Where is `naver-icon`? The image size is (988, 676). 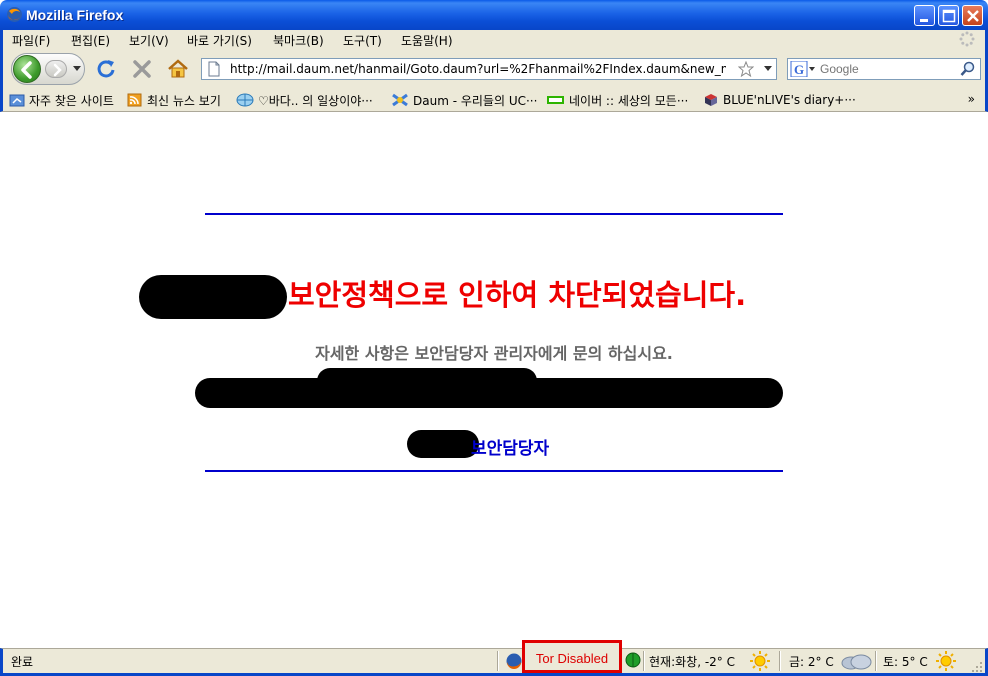
naver-icon is located at coordinates (555, 100).